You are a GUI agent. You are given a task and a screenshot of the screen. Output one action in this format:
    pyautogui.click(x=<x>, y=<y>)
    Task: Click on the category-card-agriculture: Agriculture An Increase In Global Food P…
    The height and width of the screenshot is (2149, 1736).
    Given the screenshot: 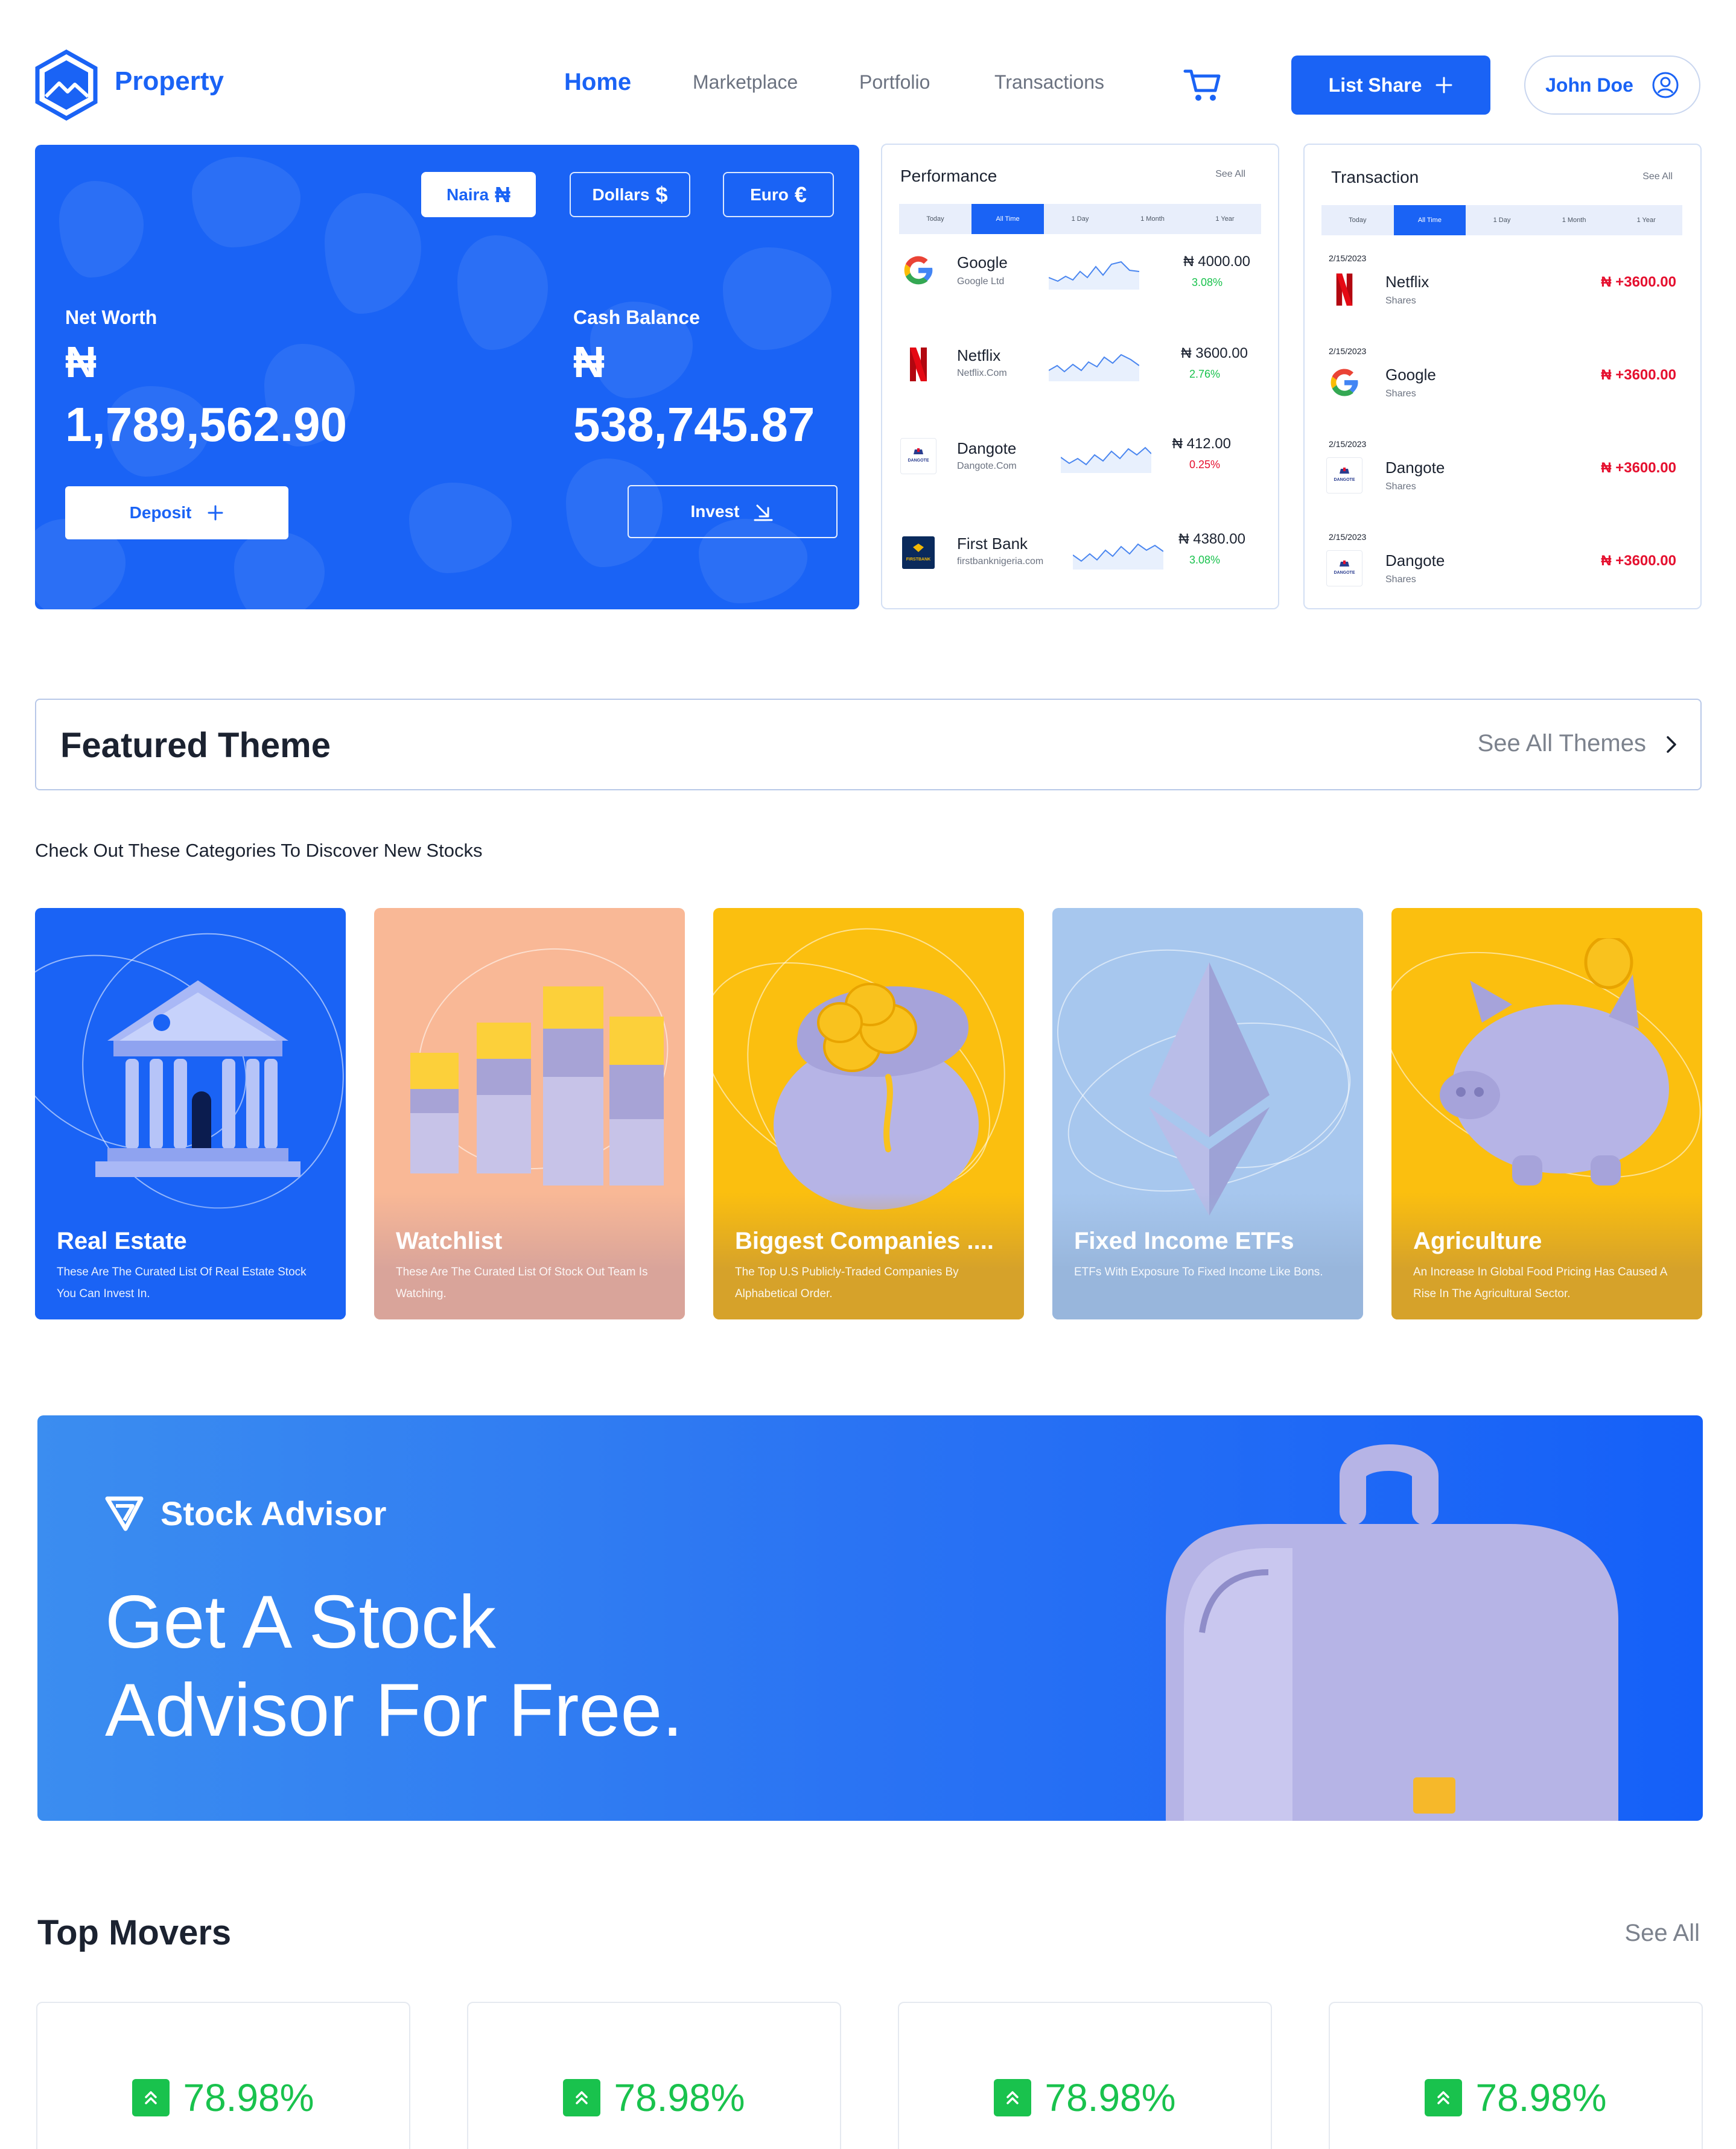 What is the action you would take?
    pyautogui.click(x=1547, y=1113)
    